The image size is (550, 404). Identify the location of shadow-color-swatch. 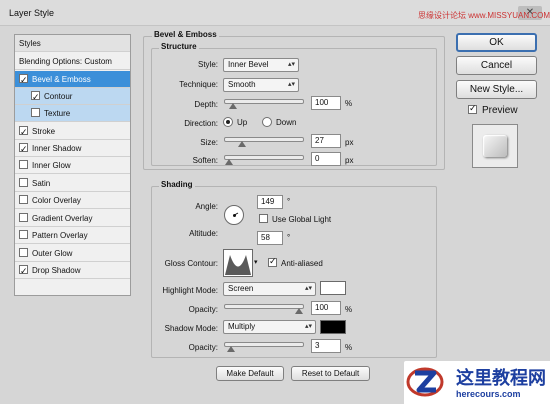
(333, 327).